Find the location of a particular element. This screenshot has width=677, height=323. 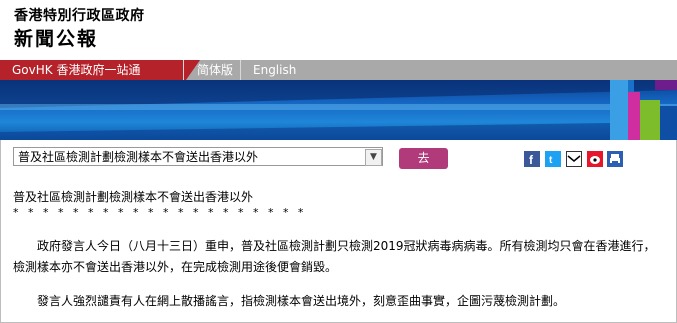

simplified-chinese-link: 简体版 is located at coordinates (215, 70).